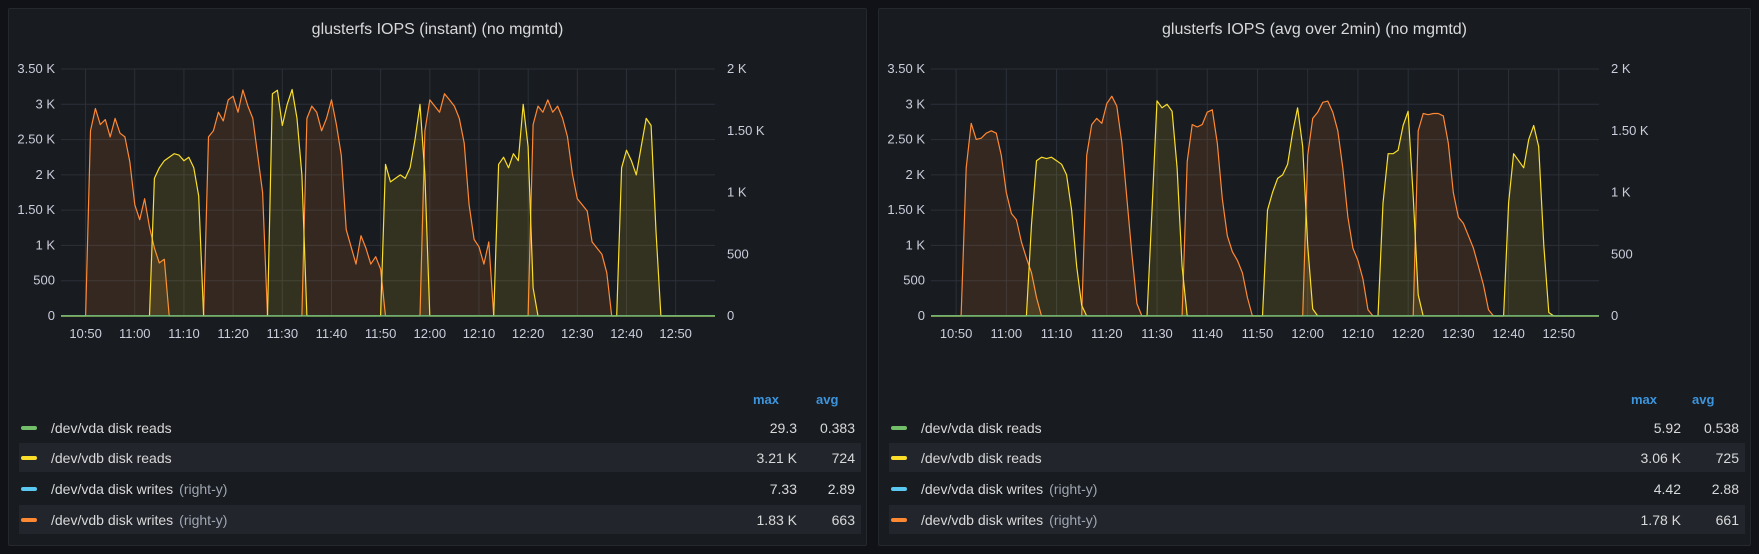  What do you see at coordinates (36, 209) in the screenshot?
I see `y-left-tick-label: 1.50 K` at bounding box center [36, 209].